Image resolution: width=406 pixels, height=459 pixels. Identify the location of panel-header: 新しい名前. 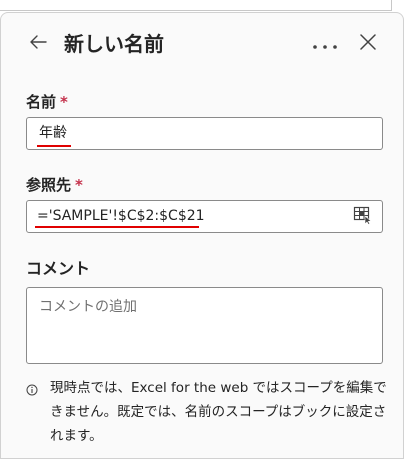
(202, 44).